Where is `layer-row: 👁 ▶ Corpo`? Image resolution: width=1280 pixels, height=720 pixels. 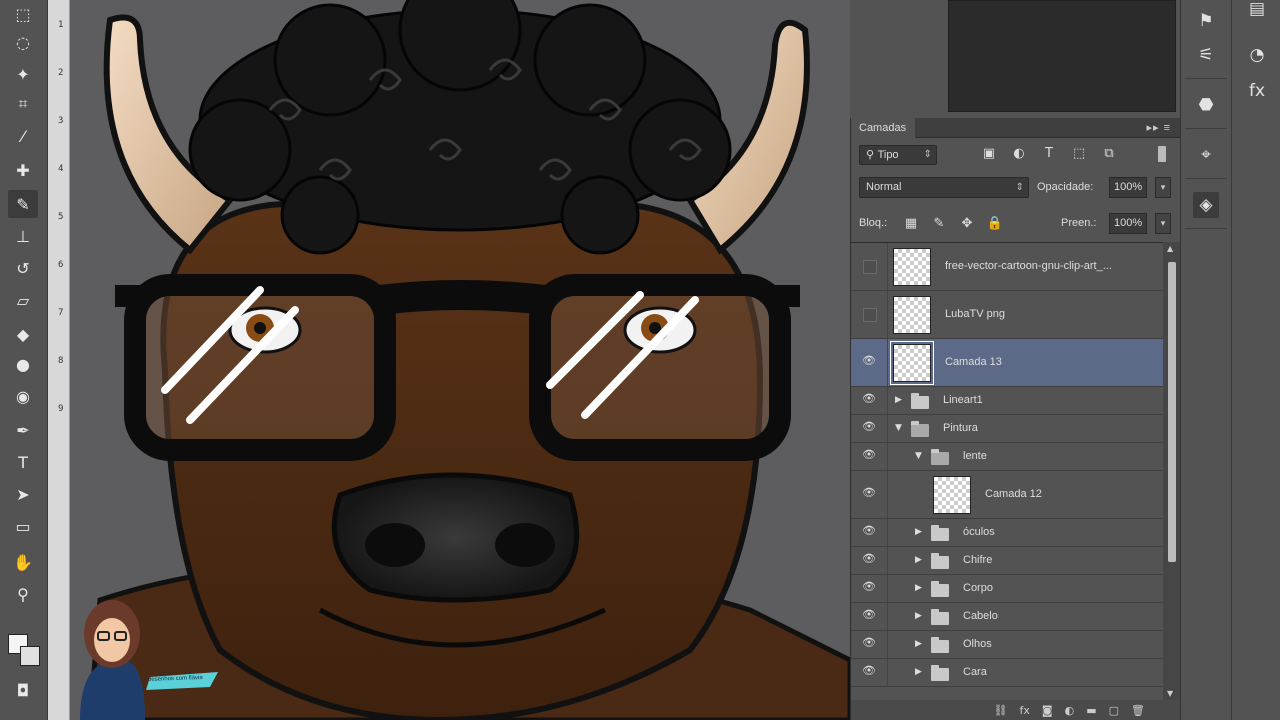 layer-row: 👁 ▶ Corpo is located at coordinates (1007, 589).